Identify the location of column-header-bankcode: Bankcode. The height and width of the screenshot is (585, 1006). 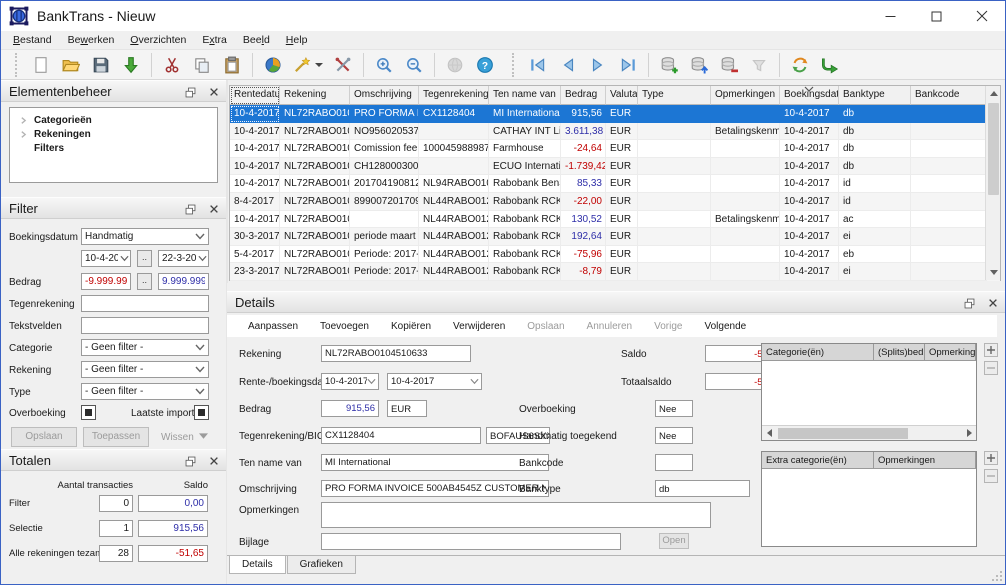
(949, 95).